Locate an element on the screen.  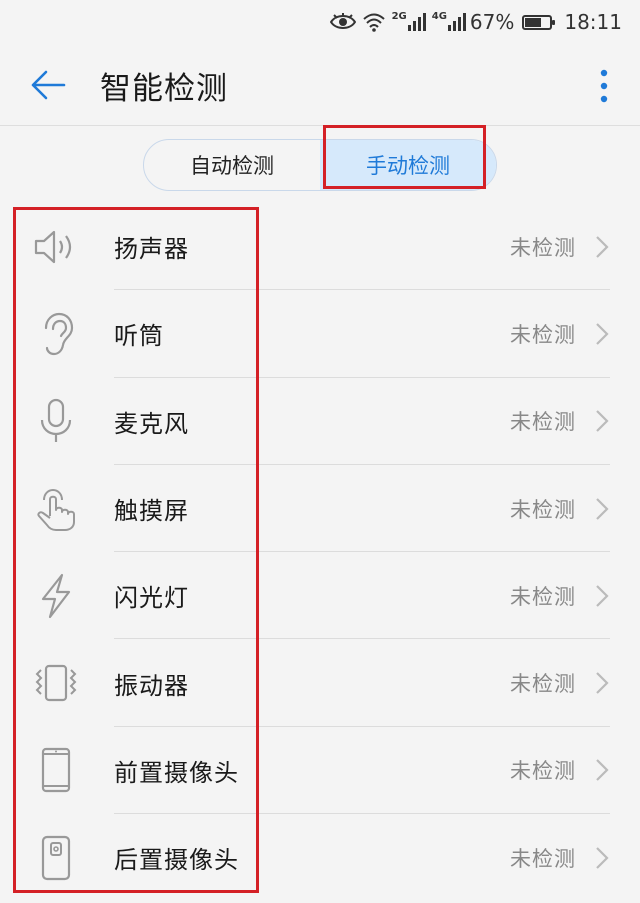
tab-auto-detect: 自动检测 is located at coordinates (232, 165).